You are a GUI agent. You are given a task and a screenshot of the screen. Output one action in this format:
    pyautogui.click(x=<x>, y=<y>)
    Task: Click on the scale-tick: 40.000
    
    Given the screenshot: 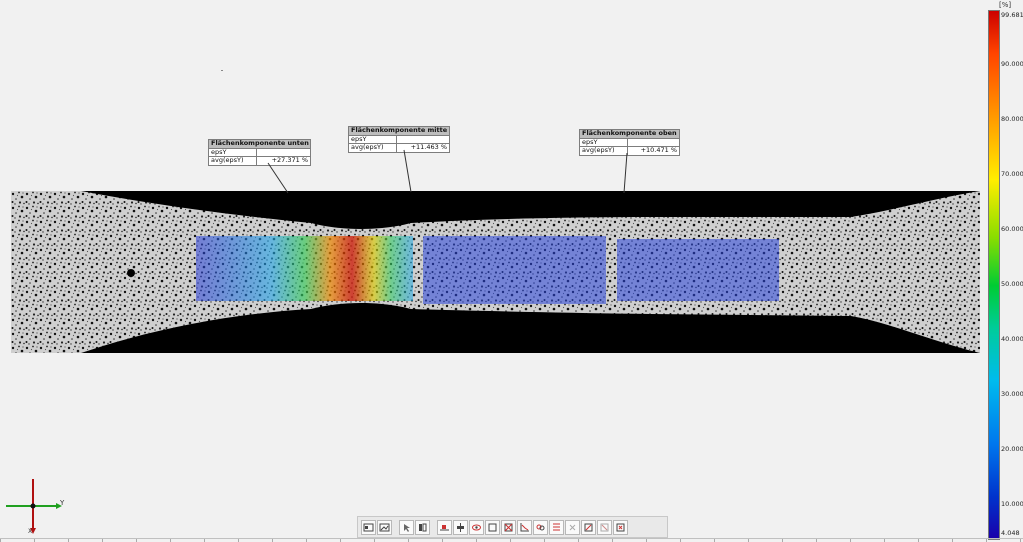 What is the action you would take?
    pyautogui.click(x=1012, y=339)
    